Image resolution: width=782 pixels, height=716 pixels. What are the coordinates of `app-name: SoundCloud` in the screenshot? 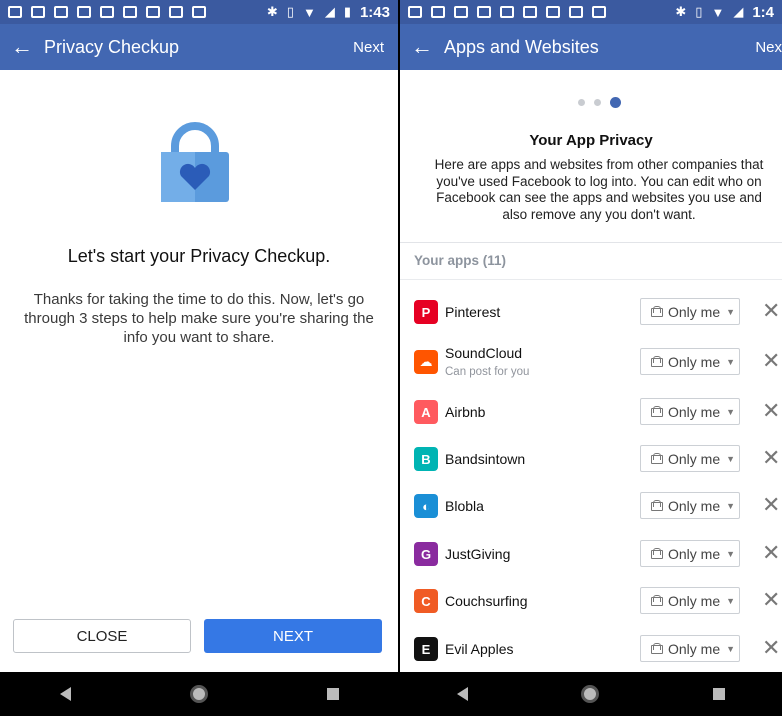 It's located at (484, 353).